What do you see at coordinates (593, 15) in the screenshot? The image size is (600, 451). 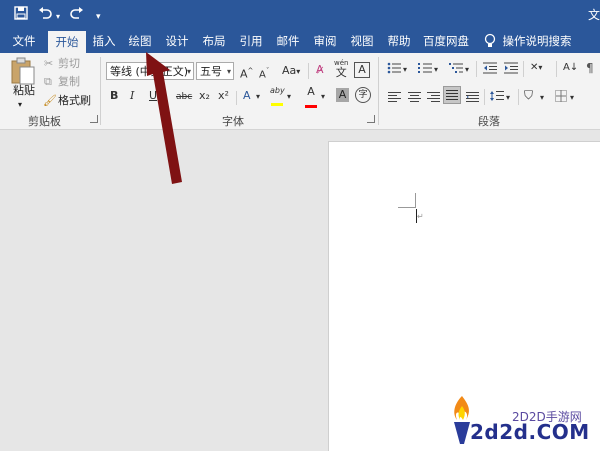 I see `window-title: 文` at bounding box center [593, 15].